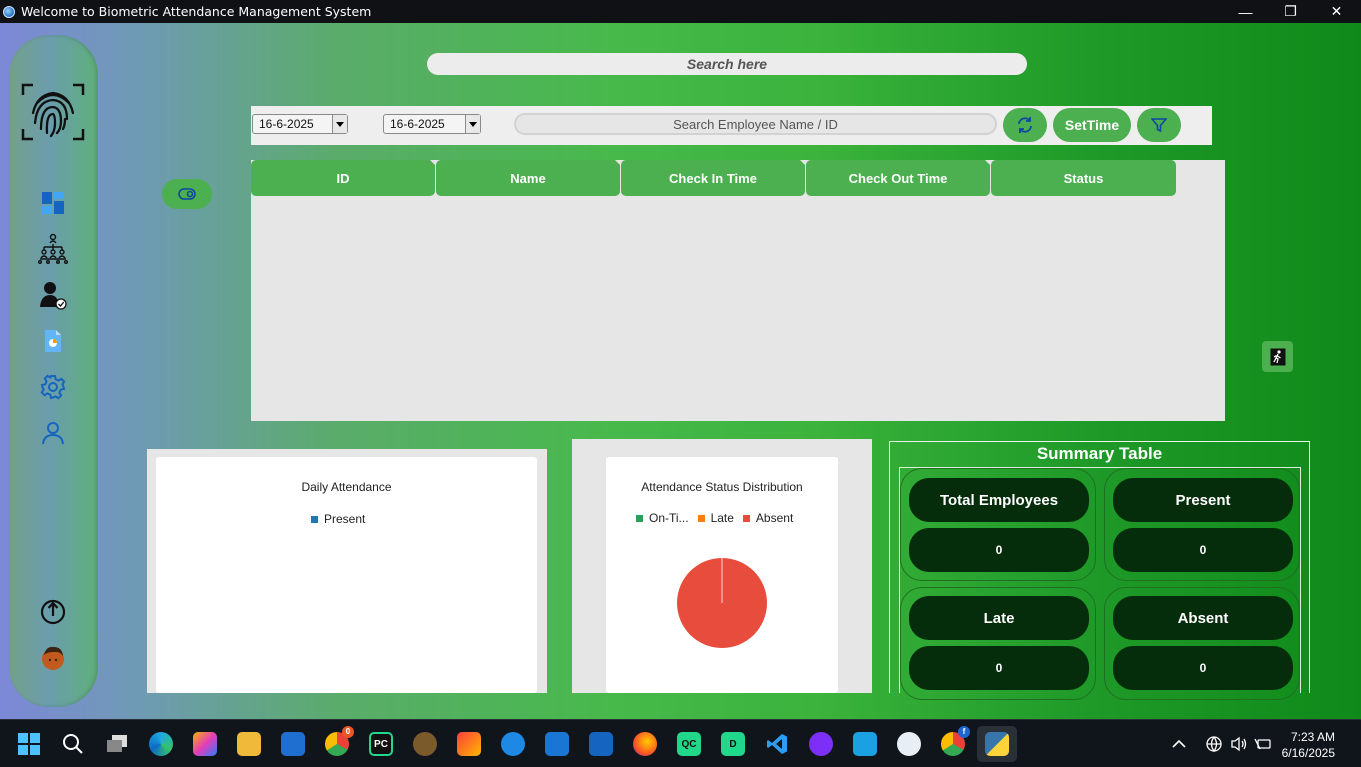 The width and height of the screenshot is (1361, 767). Describe the element at coordinates (557, 744) in the screenshot. I see `notepad-icon` at that location.